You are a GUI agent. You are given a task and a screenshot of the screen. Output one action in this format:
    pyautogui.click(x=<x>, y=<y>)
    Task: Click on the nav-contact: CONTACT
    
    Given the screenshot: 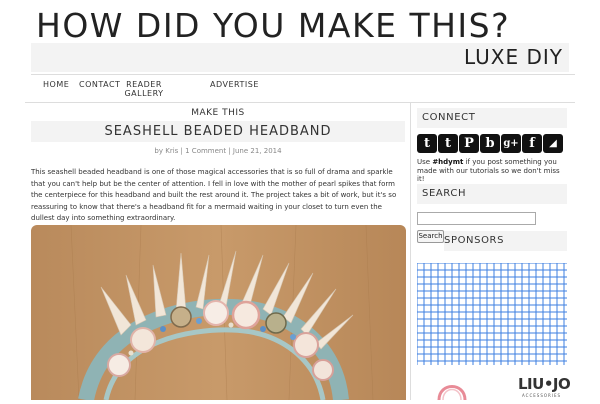 What is the action you would take?
    pyautogui.click(x=99, y=85)
    